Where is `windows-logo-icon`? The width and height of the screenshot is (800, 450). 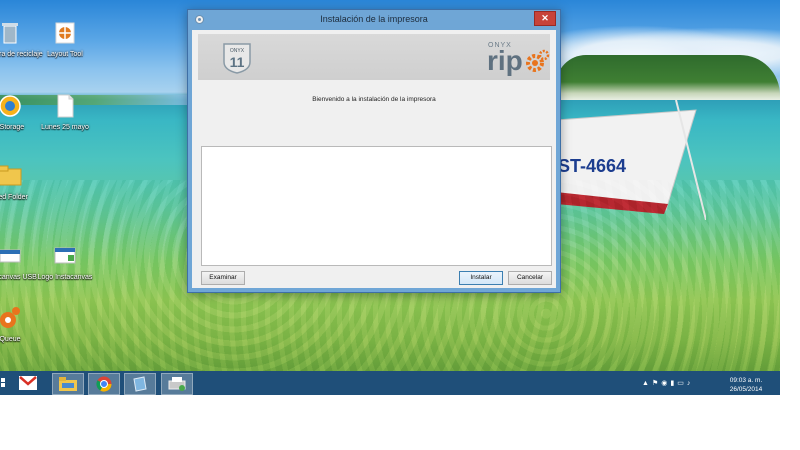 windows-logo-icon is located at coordinates (3, 382).